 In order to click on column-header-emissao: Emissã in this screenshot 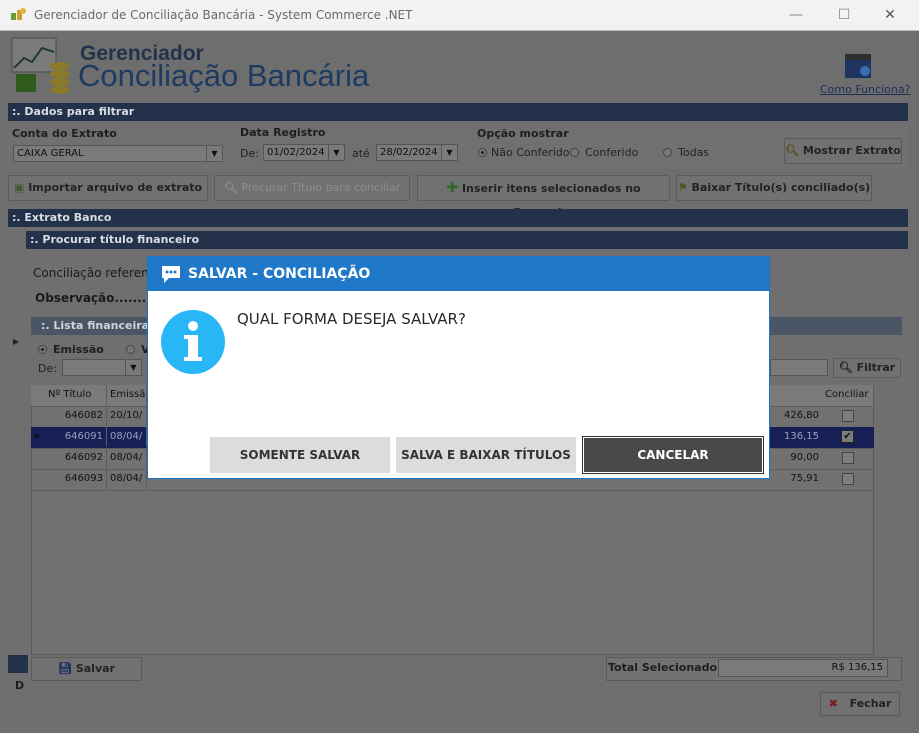, I will do `click(127, 395)`.